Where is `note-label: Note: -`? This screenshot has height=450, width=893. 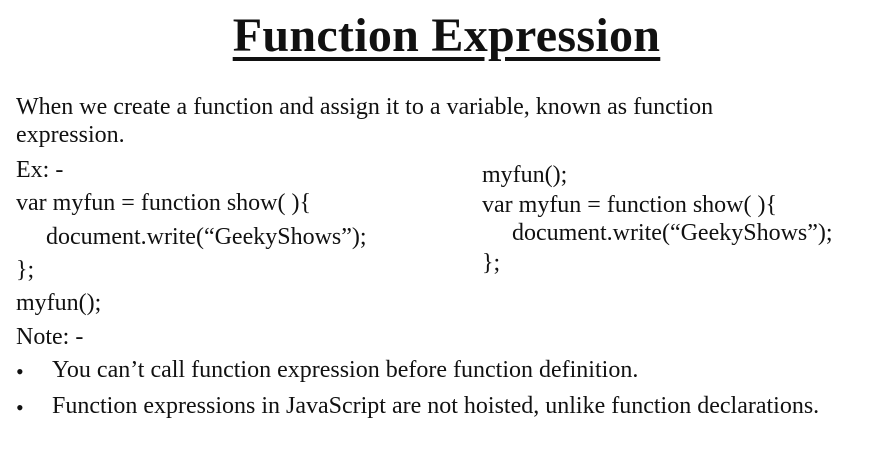 note-label: Note: - is located at coordinates (50, 337).